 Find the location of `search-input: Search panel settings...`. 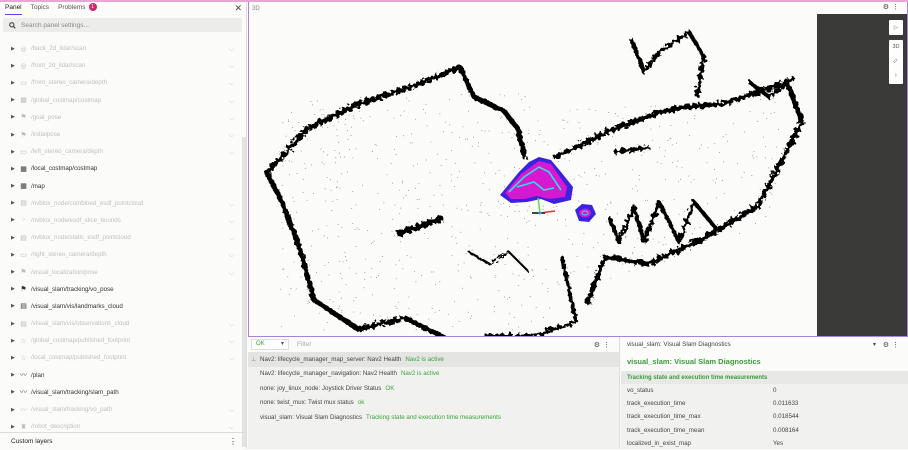

search-input: Search panel settings... is located at coordinates (122, 25).